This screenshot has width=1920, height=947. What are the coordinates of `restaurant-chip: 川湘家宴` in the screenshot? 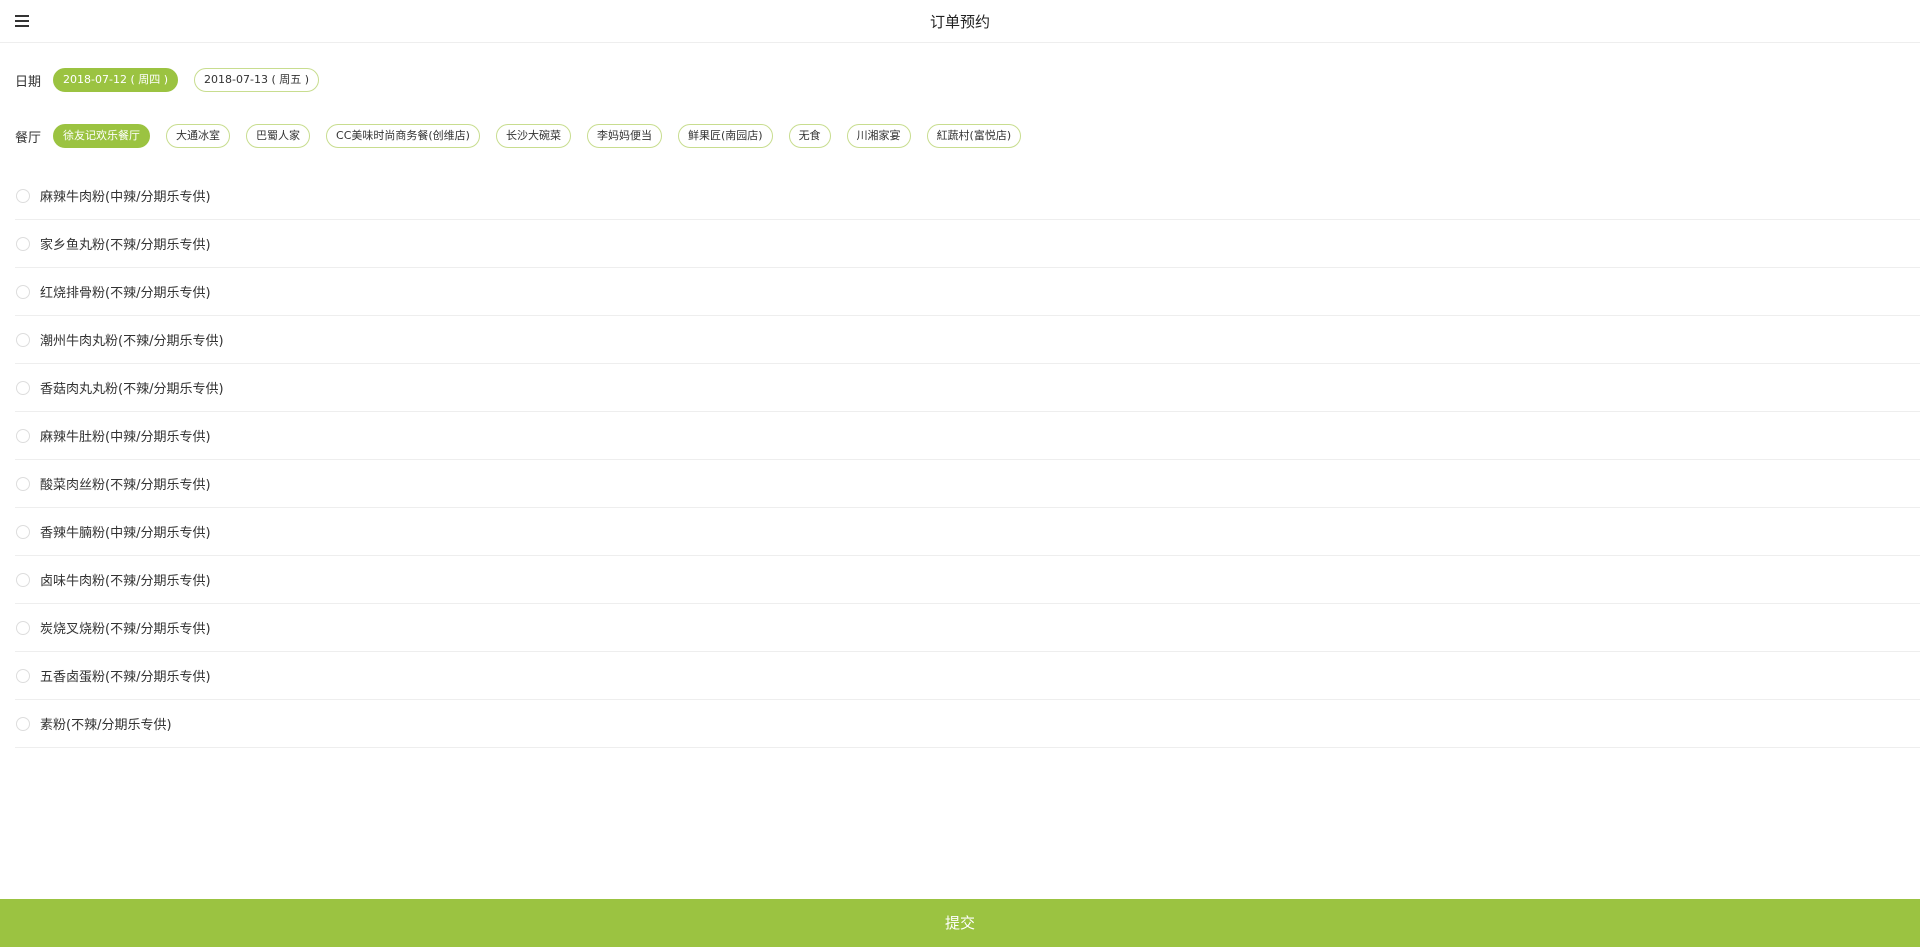 It's located at (878, 136).